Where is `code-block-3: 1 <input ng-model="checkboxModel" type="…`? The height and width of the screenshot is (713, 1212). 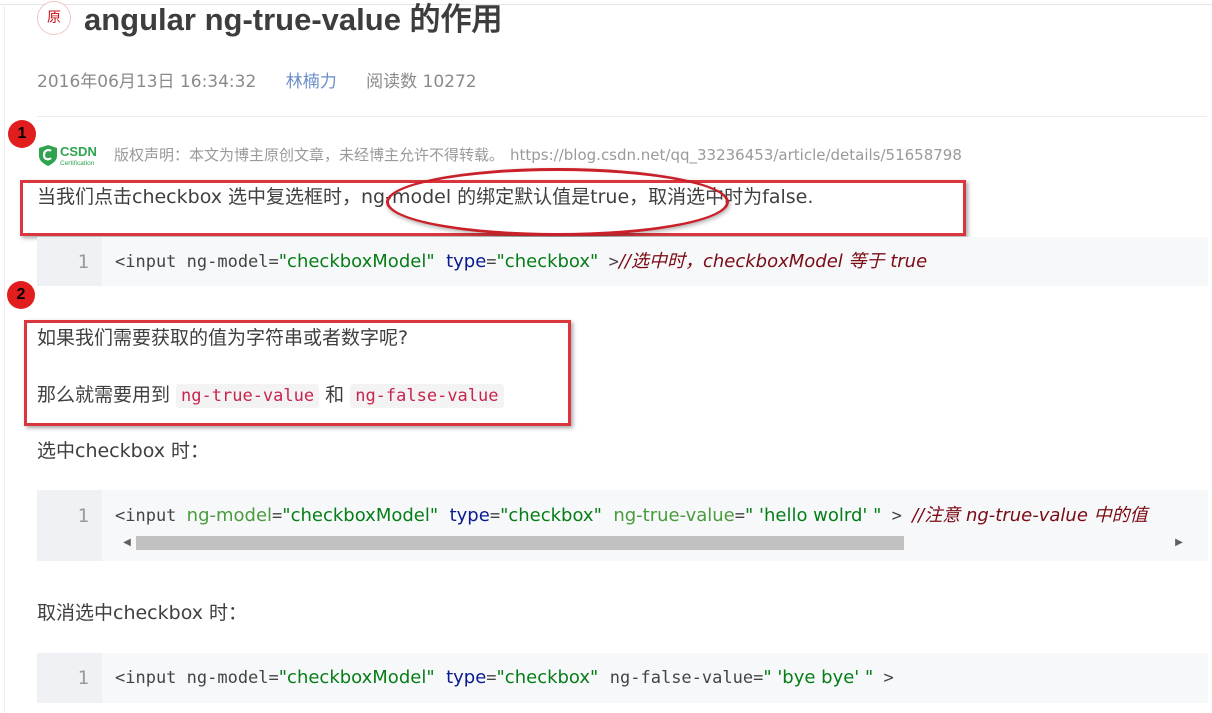 code-block-3: 1 <input ng-model="checkboxModel" type="… is located at coordinates (622, 678).